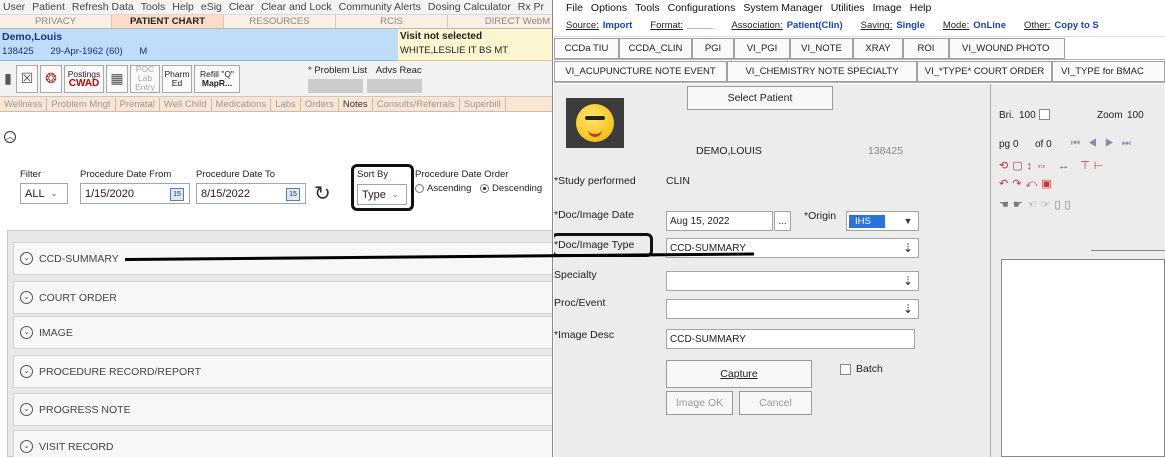 This screenshot has width=1165, height=457. What do you see at coordinates (782, 8) in the screenshot?
I see `menu-system-manager: System Manager` at bounding box center [782, 8].